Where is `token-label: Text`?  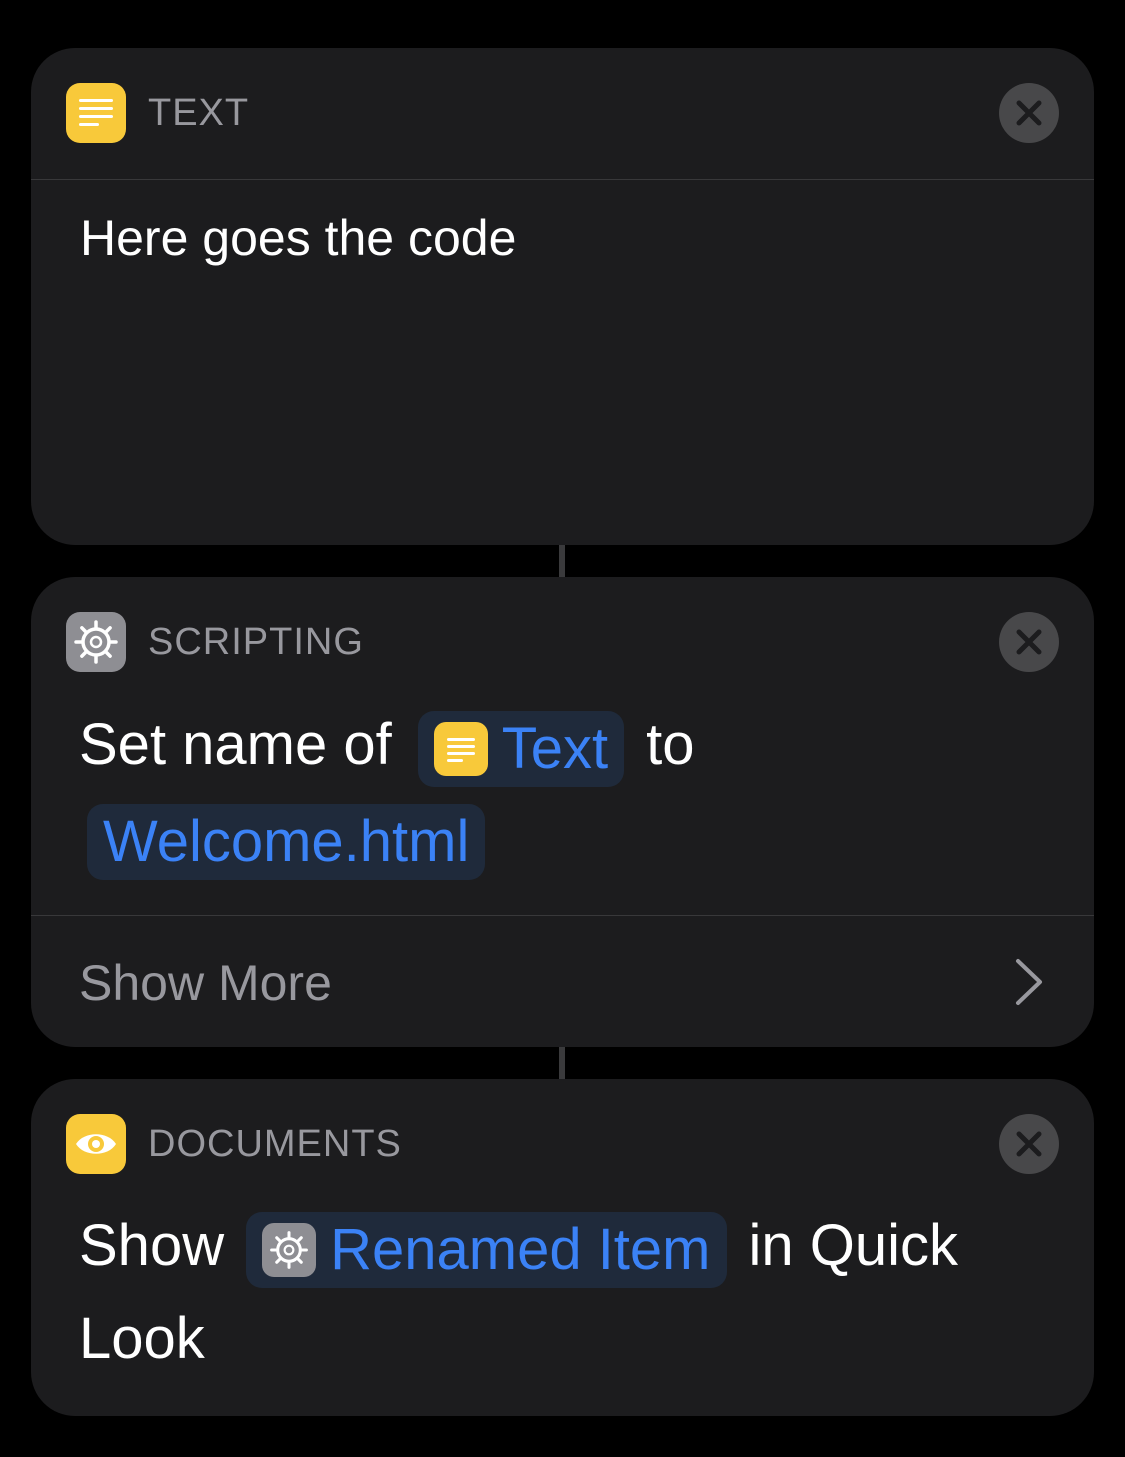 token-label: Text is located at coordinates (555, 749).